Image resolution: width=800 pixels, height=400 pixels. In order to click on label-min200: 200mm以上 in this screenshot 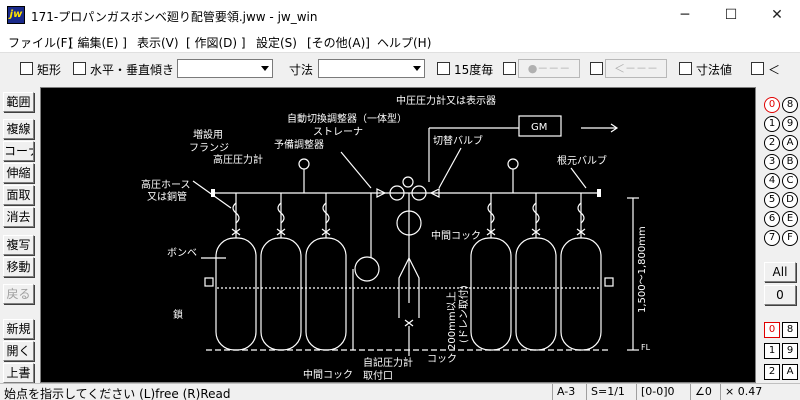, I will do `click(452, 320)`.